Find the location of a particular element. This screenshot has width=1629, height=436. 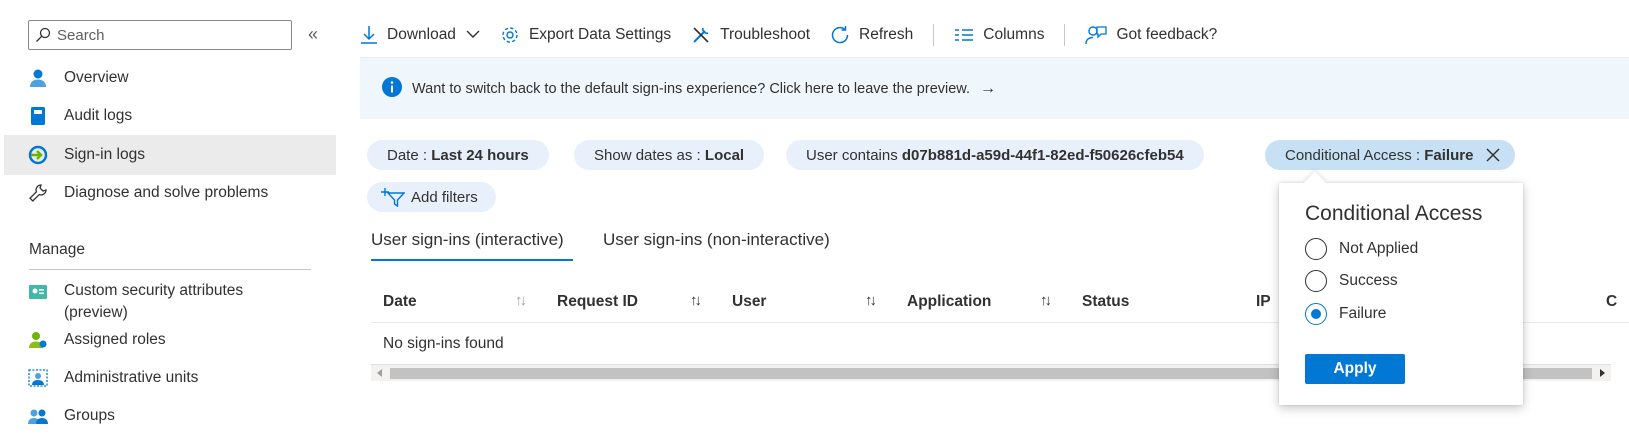

column-header-ip: IP is located at coordinates (1263, 302).